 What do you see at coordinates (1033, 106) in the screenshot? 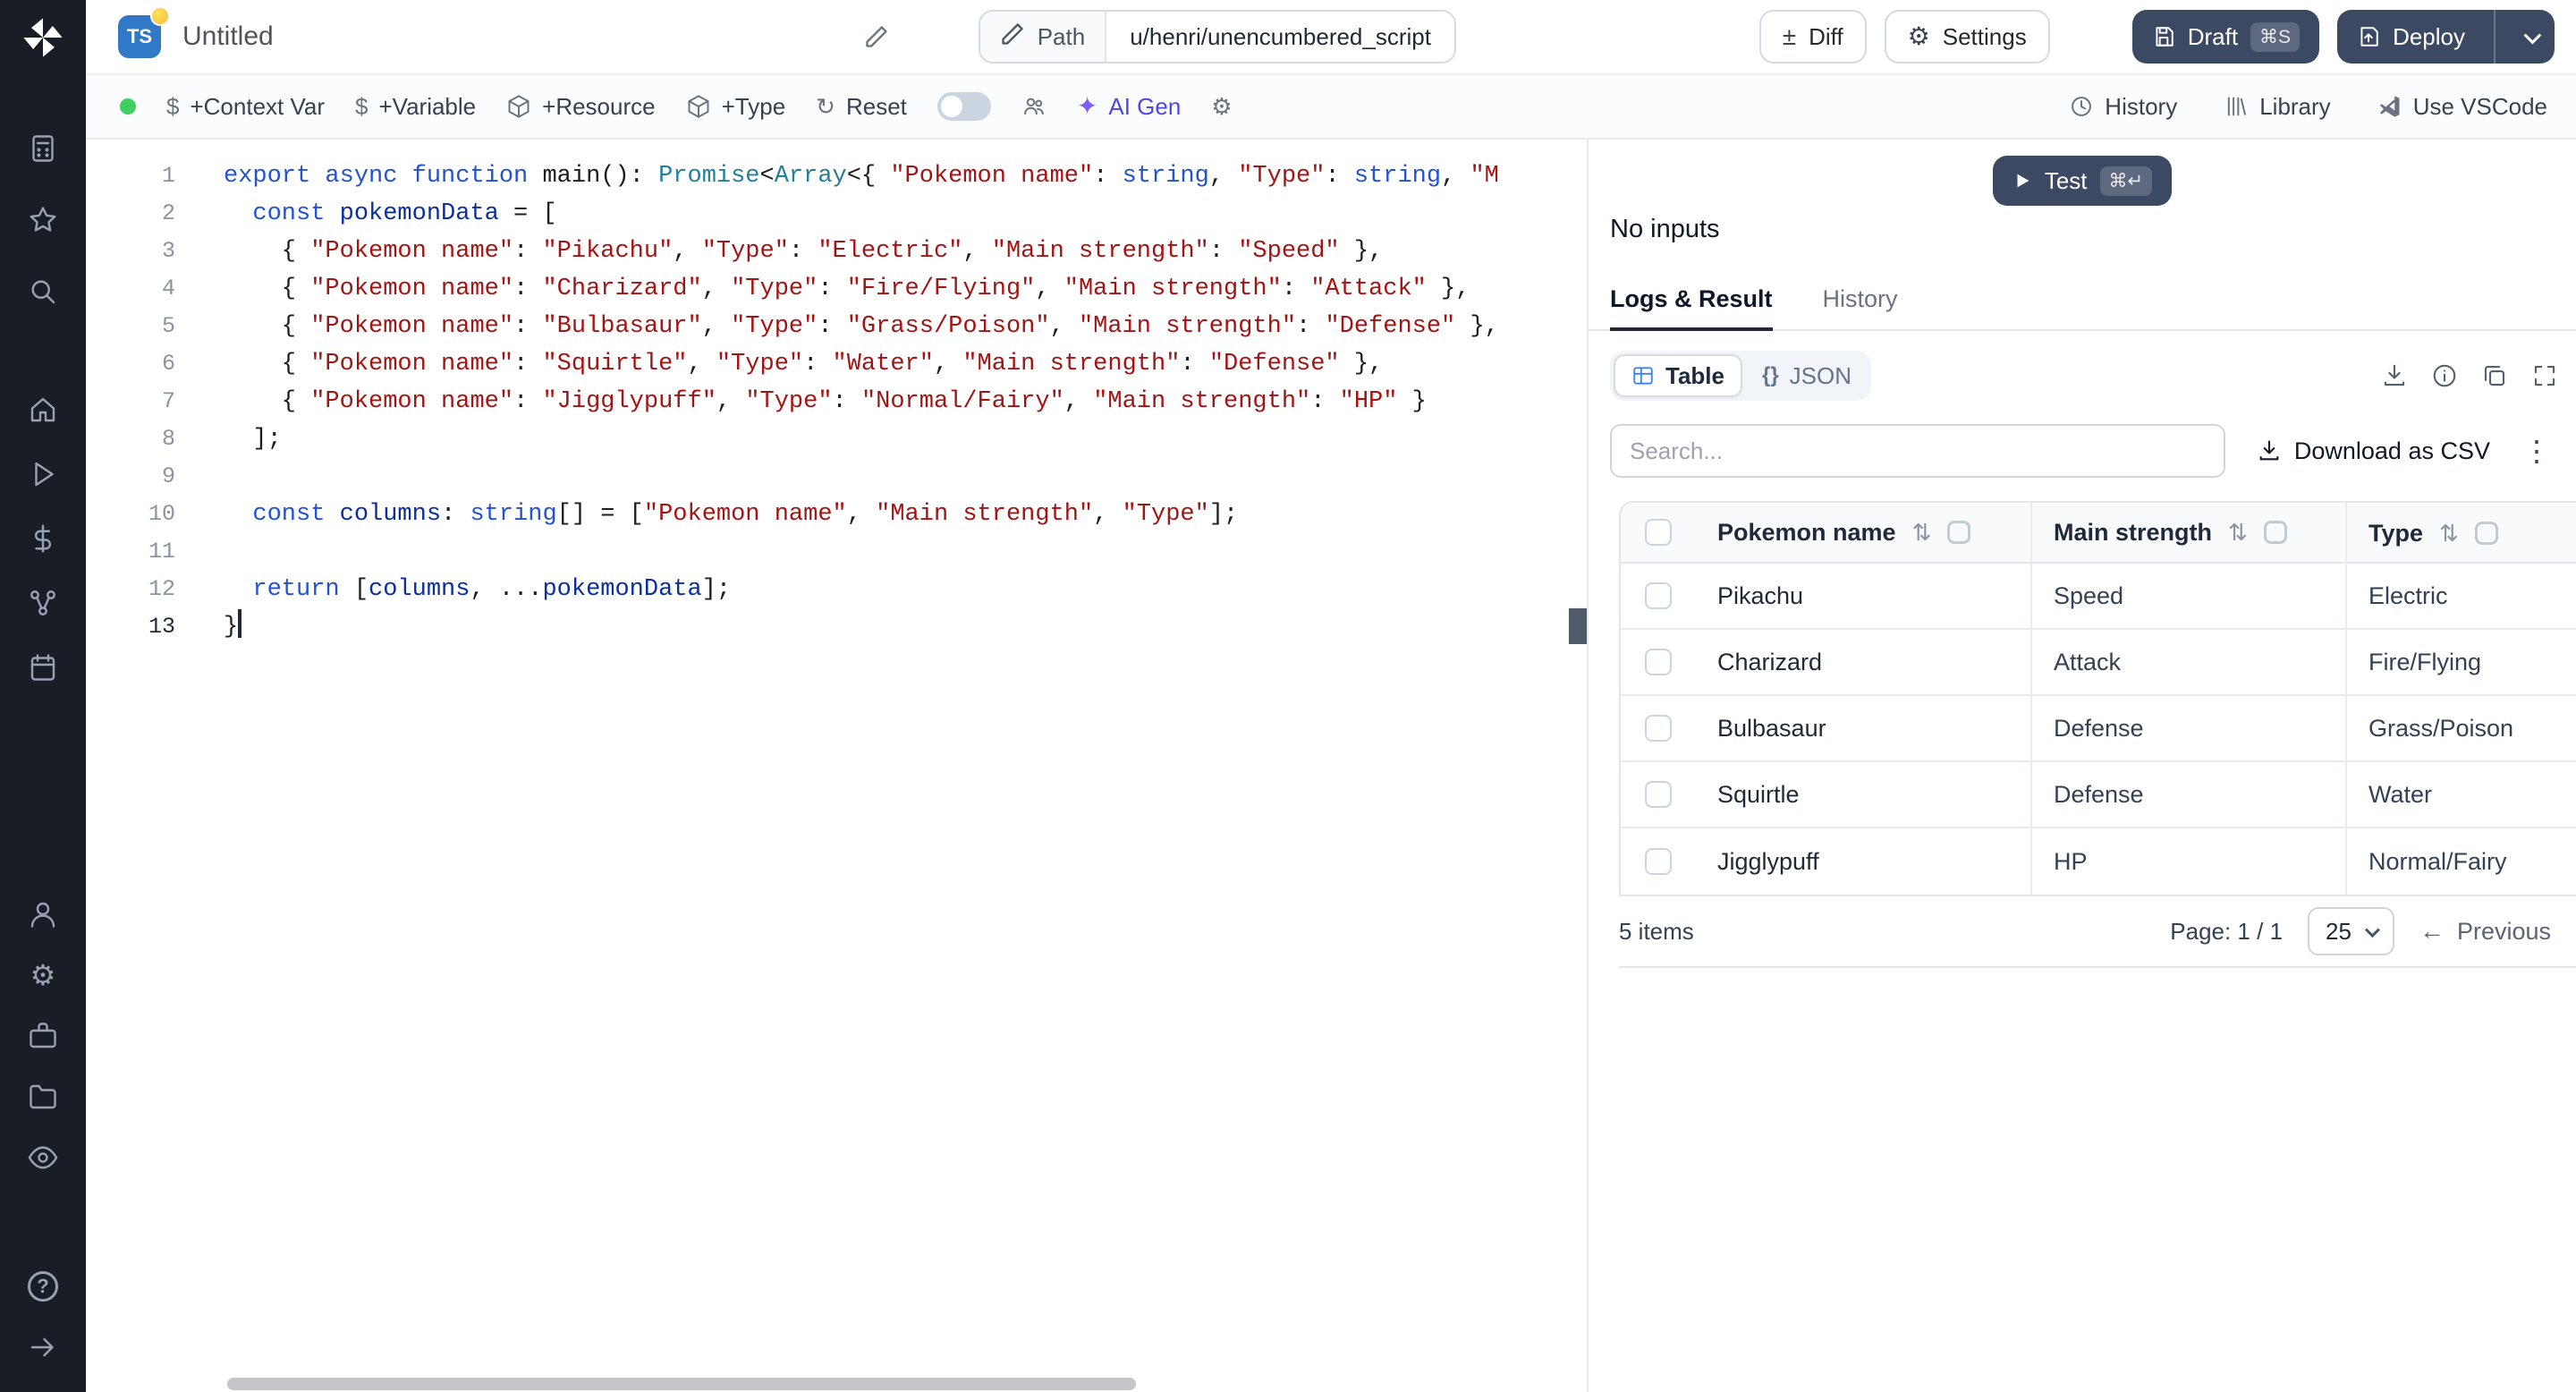
I see `collaborators-button` at bounding box center [1033, 106].